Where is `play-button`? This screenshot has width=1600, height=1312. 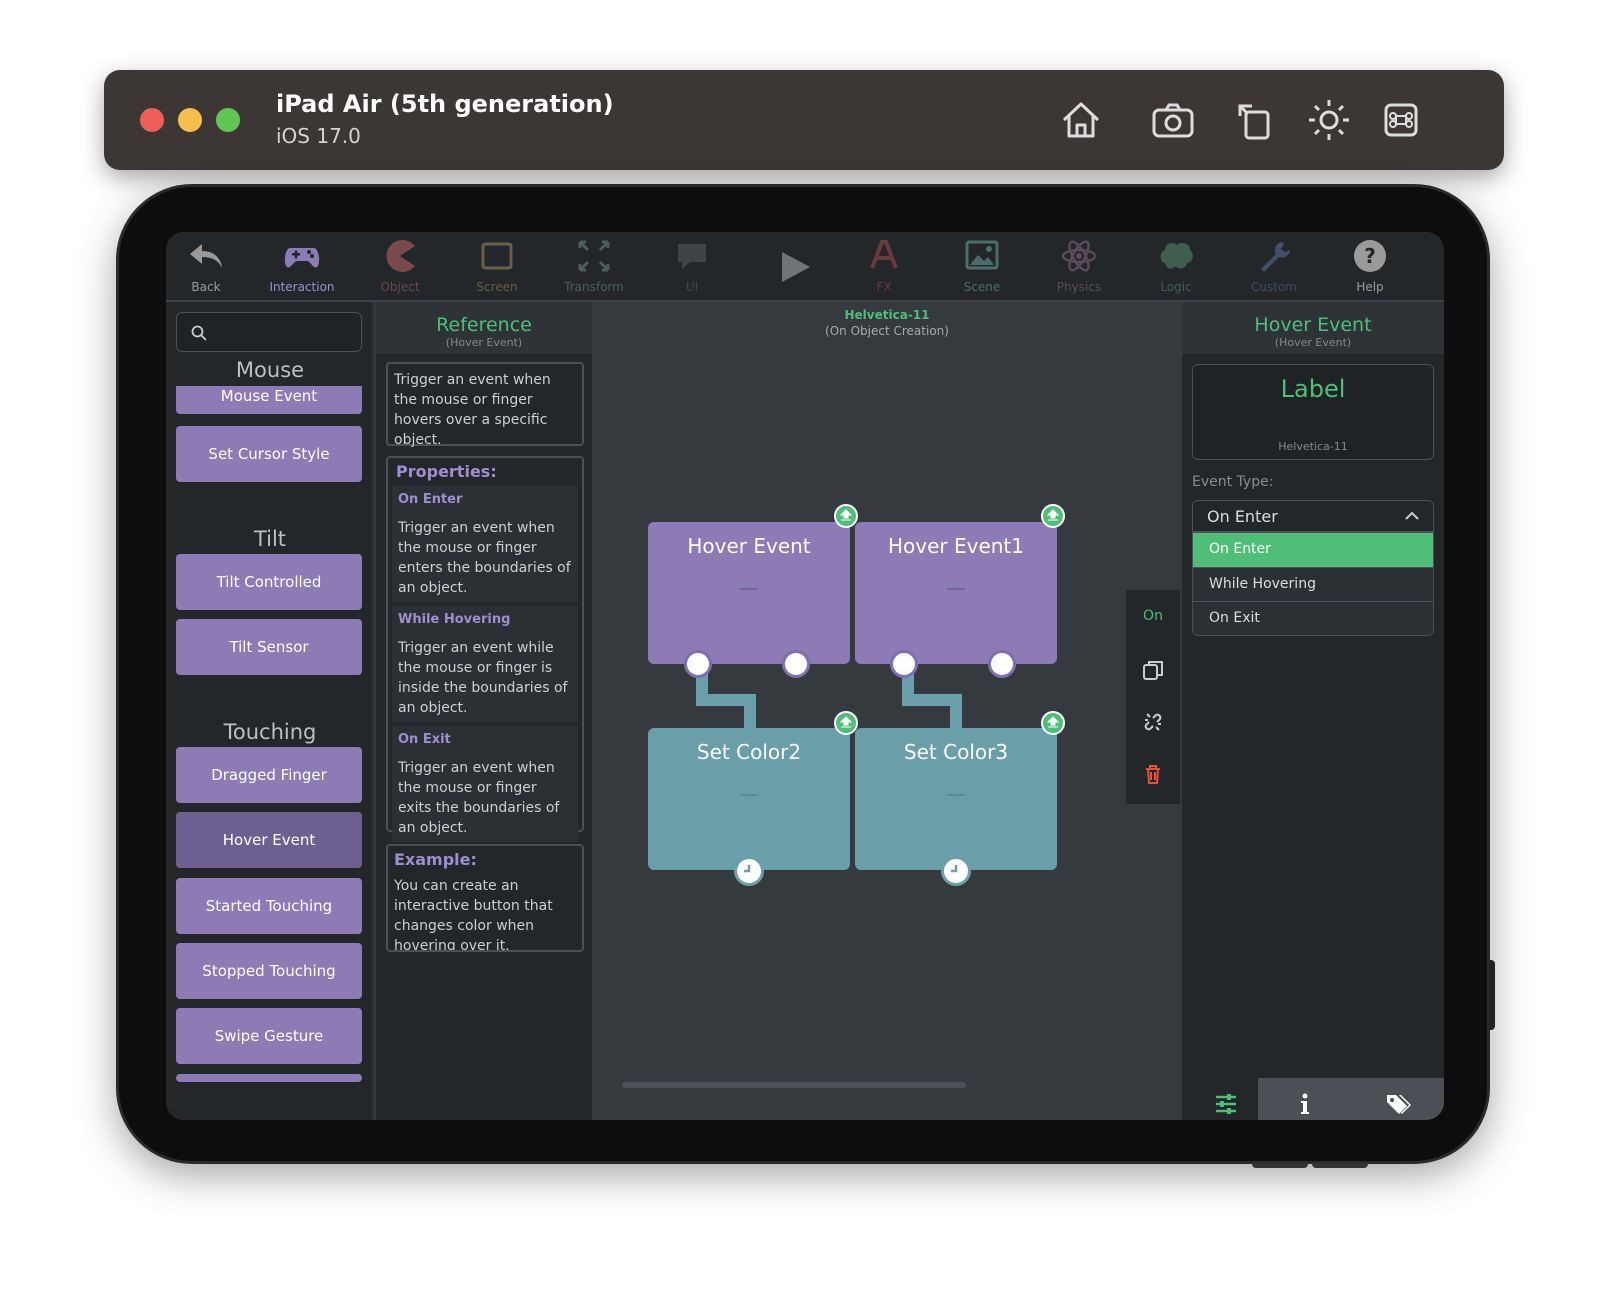
play-button is located at coordinates (796, 267).